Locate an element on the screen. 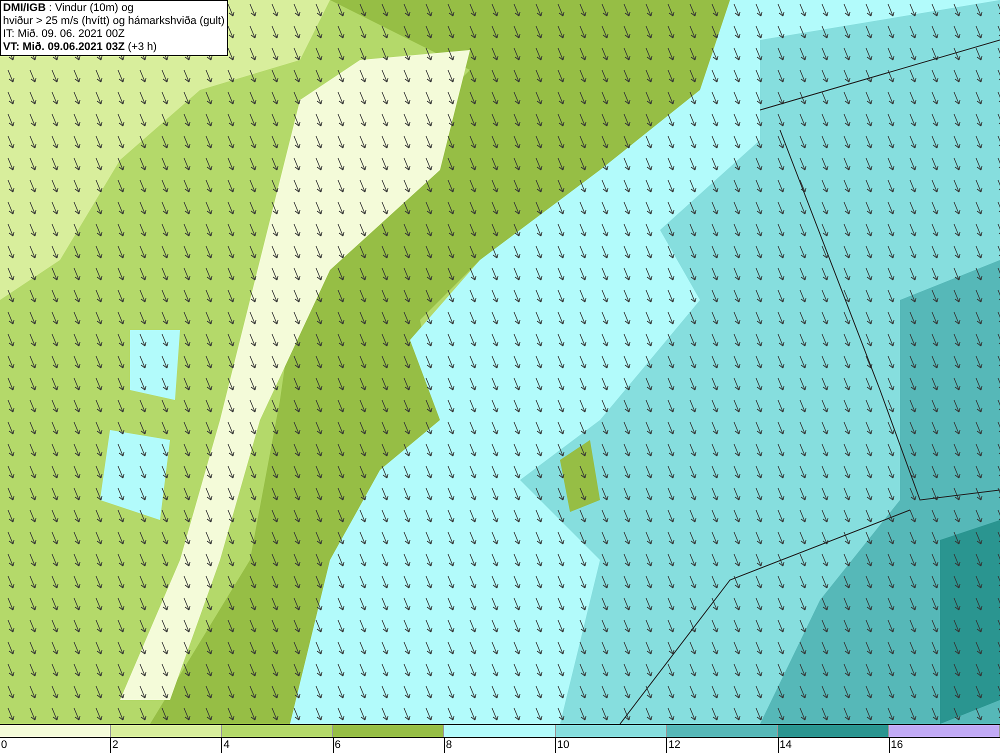  legend-label: 0 is located at coordinates (4, 745).